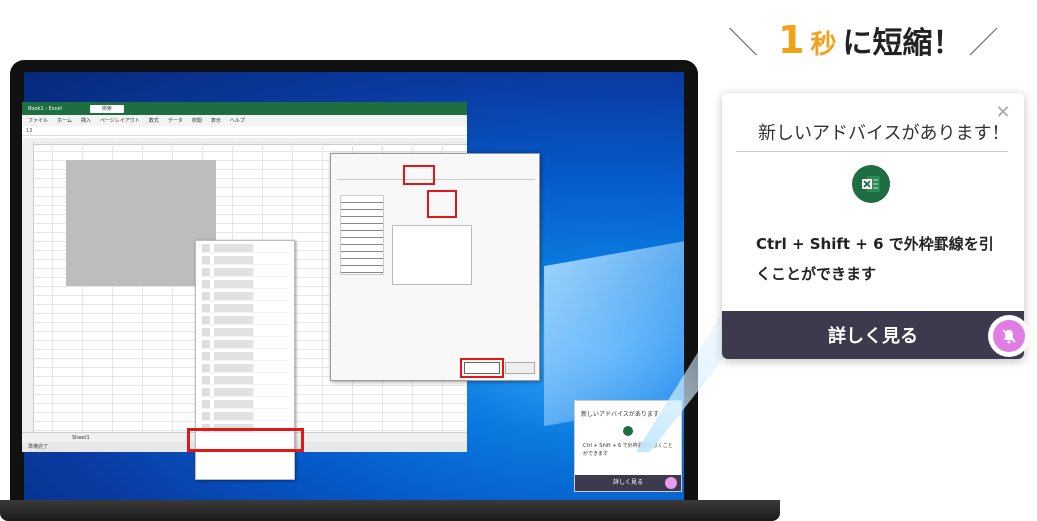 The height and width of the screenshot is (521, 1037). I want to click on dialog-tabs, so click(436, 175).